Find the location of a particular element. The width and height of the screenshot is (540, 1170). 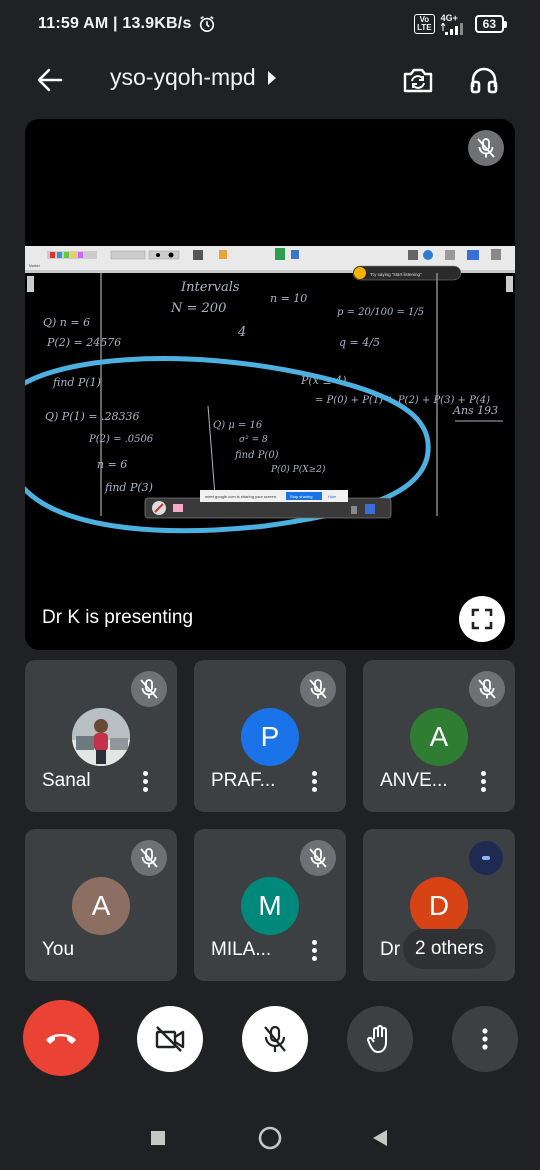

back-nav-button is located at coordinates (380, 1138).